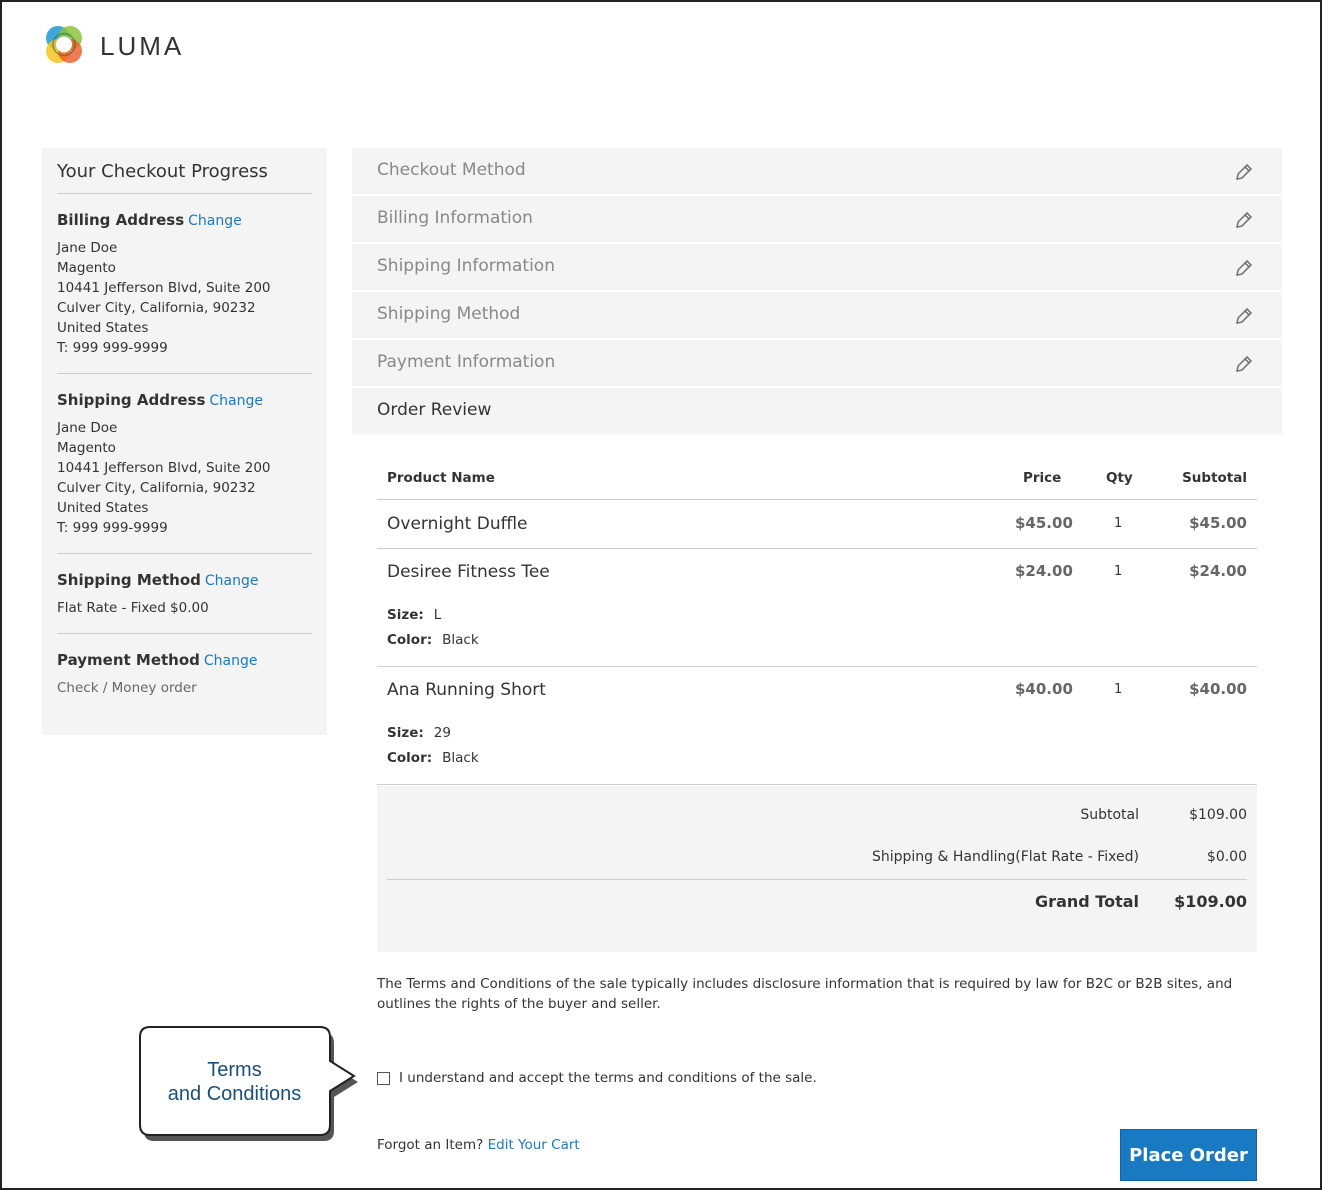 The image size is (1322, 1190). What do you see at coordinates (86, 448) in the screenshot?
I see `shipping-line: Magento` at bounding box center [86, 448].